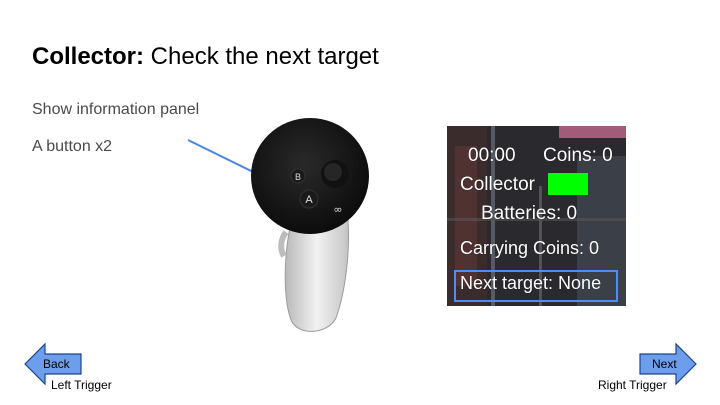 The width and height of the screenshot is (720, 405). I want to click on carrying-coins-text: Carrying Coins: 0, so click(530, 248).